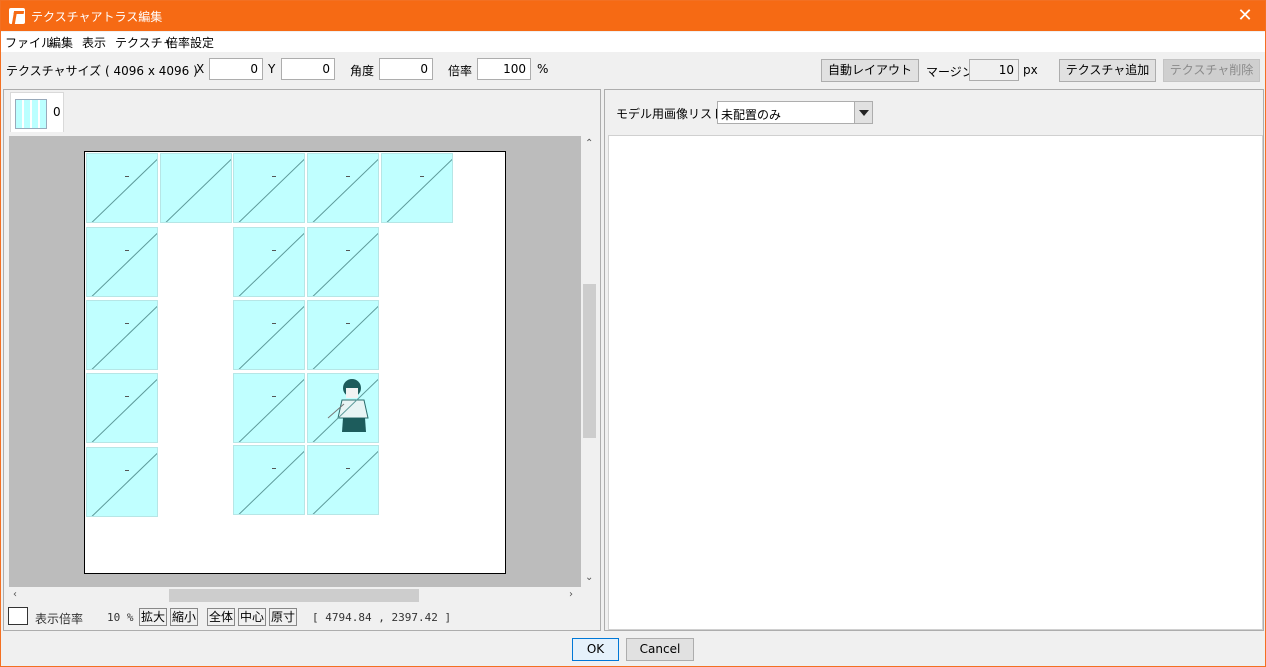  What do you see at coordinates (29, 42) in the screenshot?
I see `menu-file: ファイル` at bounding box center [29, 42].